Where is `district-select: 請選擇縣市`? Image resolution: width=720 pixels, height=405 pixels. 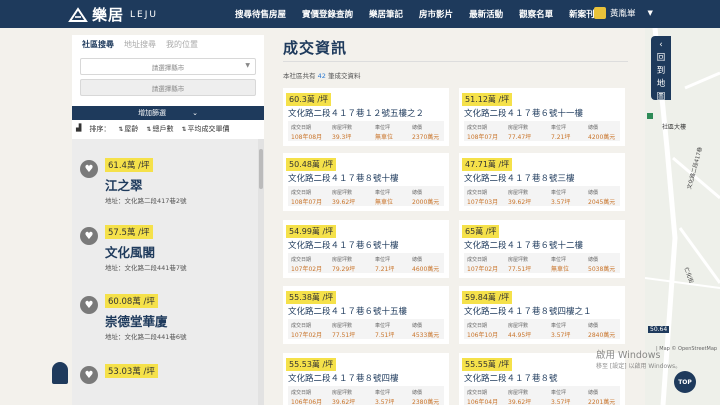
district-select: 請選擇縣市 is located at coordinates (168, 87).